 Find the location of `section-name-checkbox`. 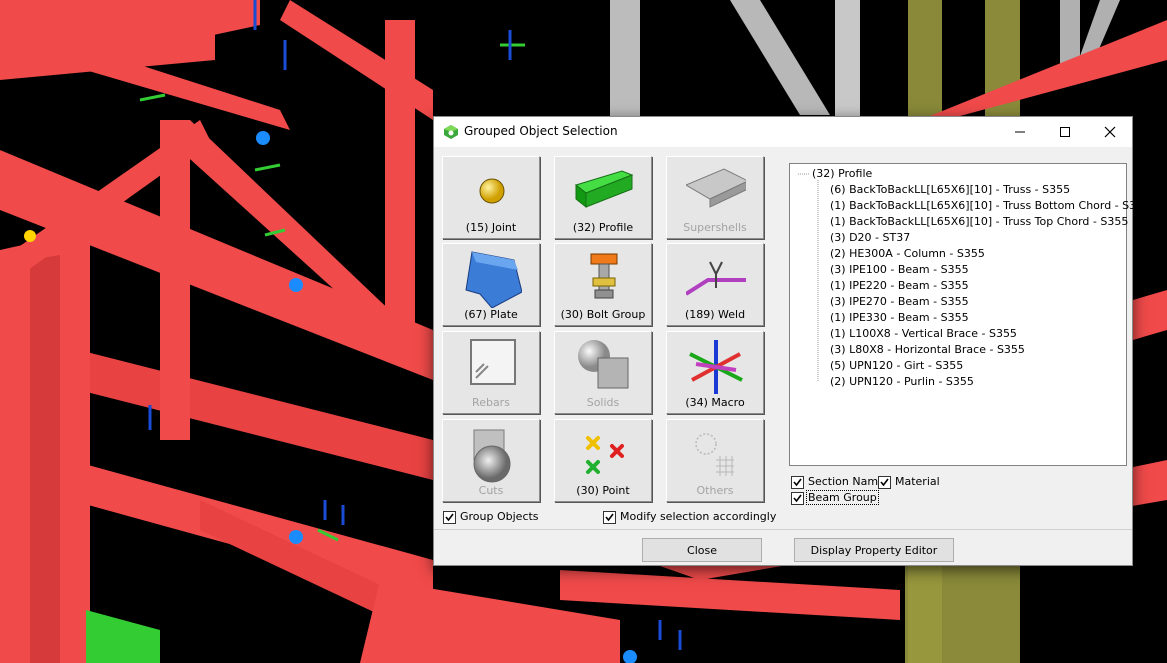

section-name-checkbox is located at coordinates (797, 482).